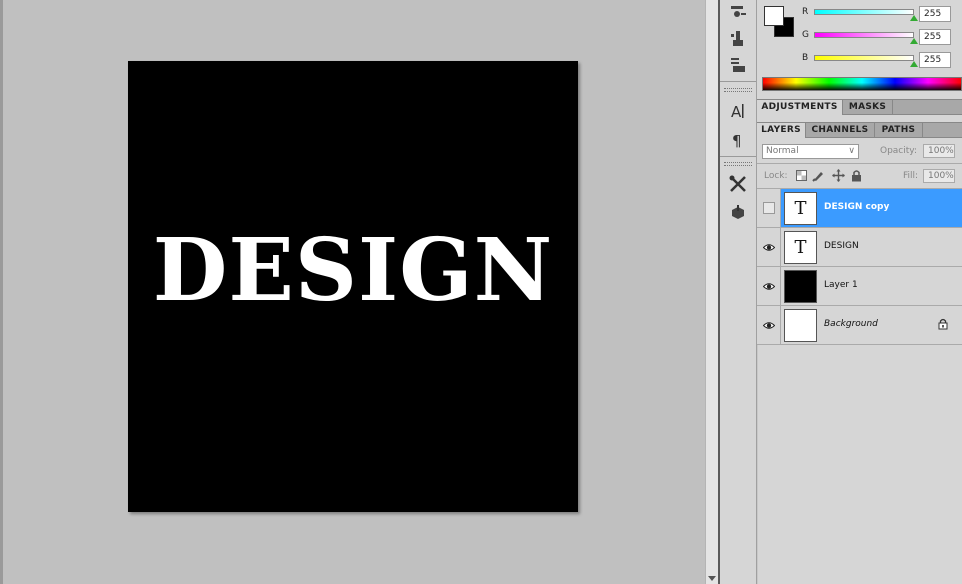 The width and height of the screenshot is (962, 584). I want to click on color-spectrum-bar, so click(862, 84).